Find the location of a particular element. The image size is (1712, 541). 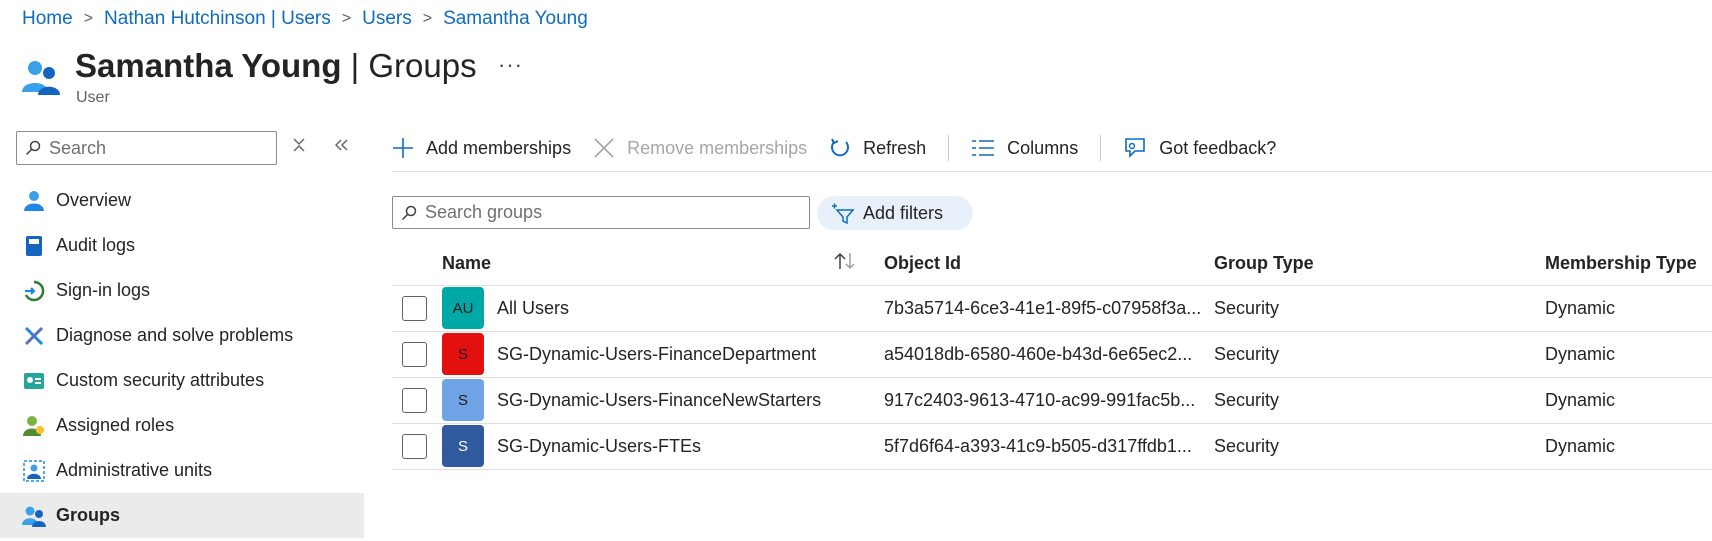

wrench-icon is located at coordinates (34, 336).